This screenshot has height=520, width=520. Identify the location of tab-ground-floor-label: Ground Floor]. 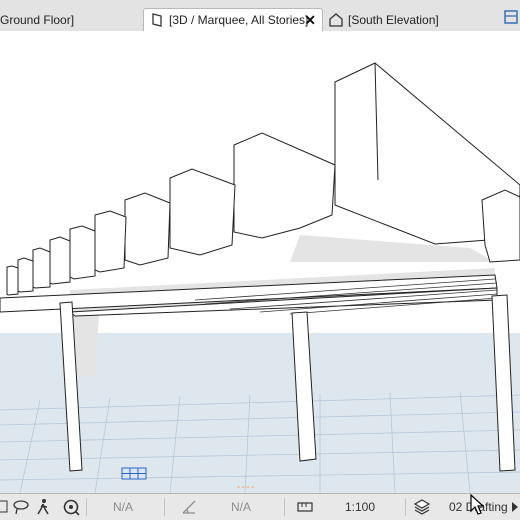
(37, 19).